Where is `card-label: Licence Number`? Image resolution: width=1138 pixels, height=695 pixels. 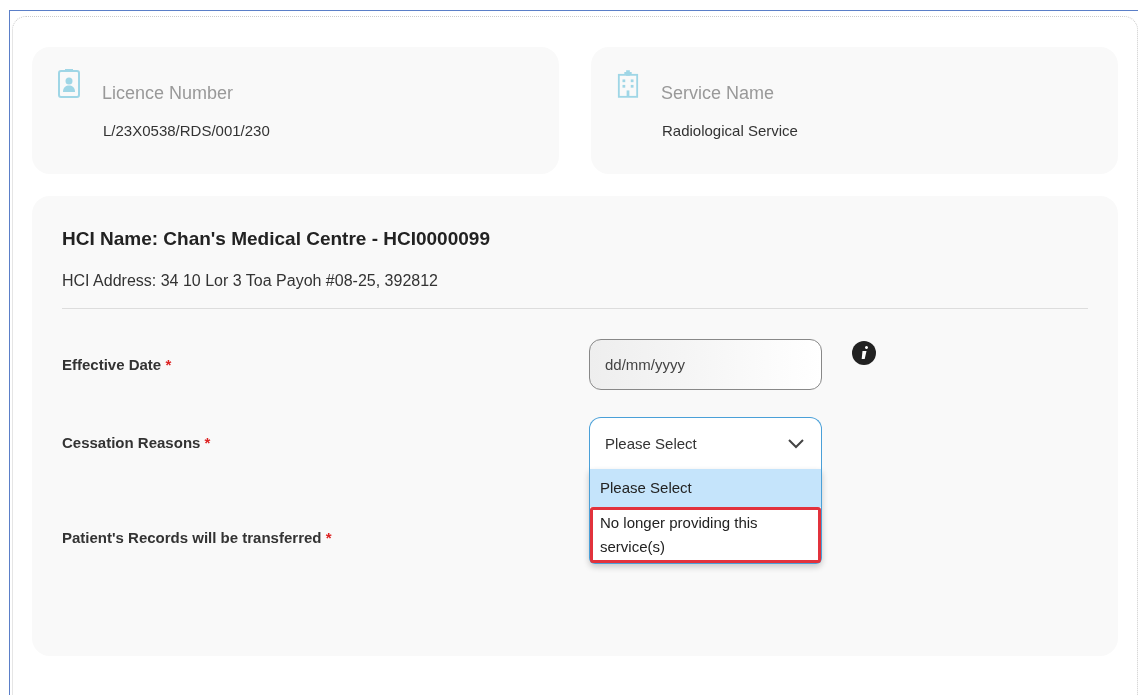 card-label: Licence Number is located at coordinates (168, 93).